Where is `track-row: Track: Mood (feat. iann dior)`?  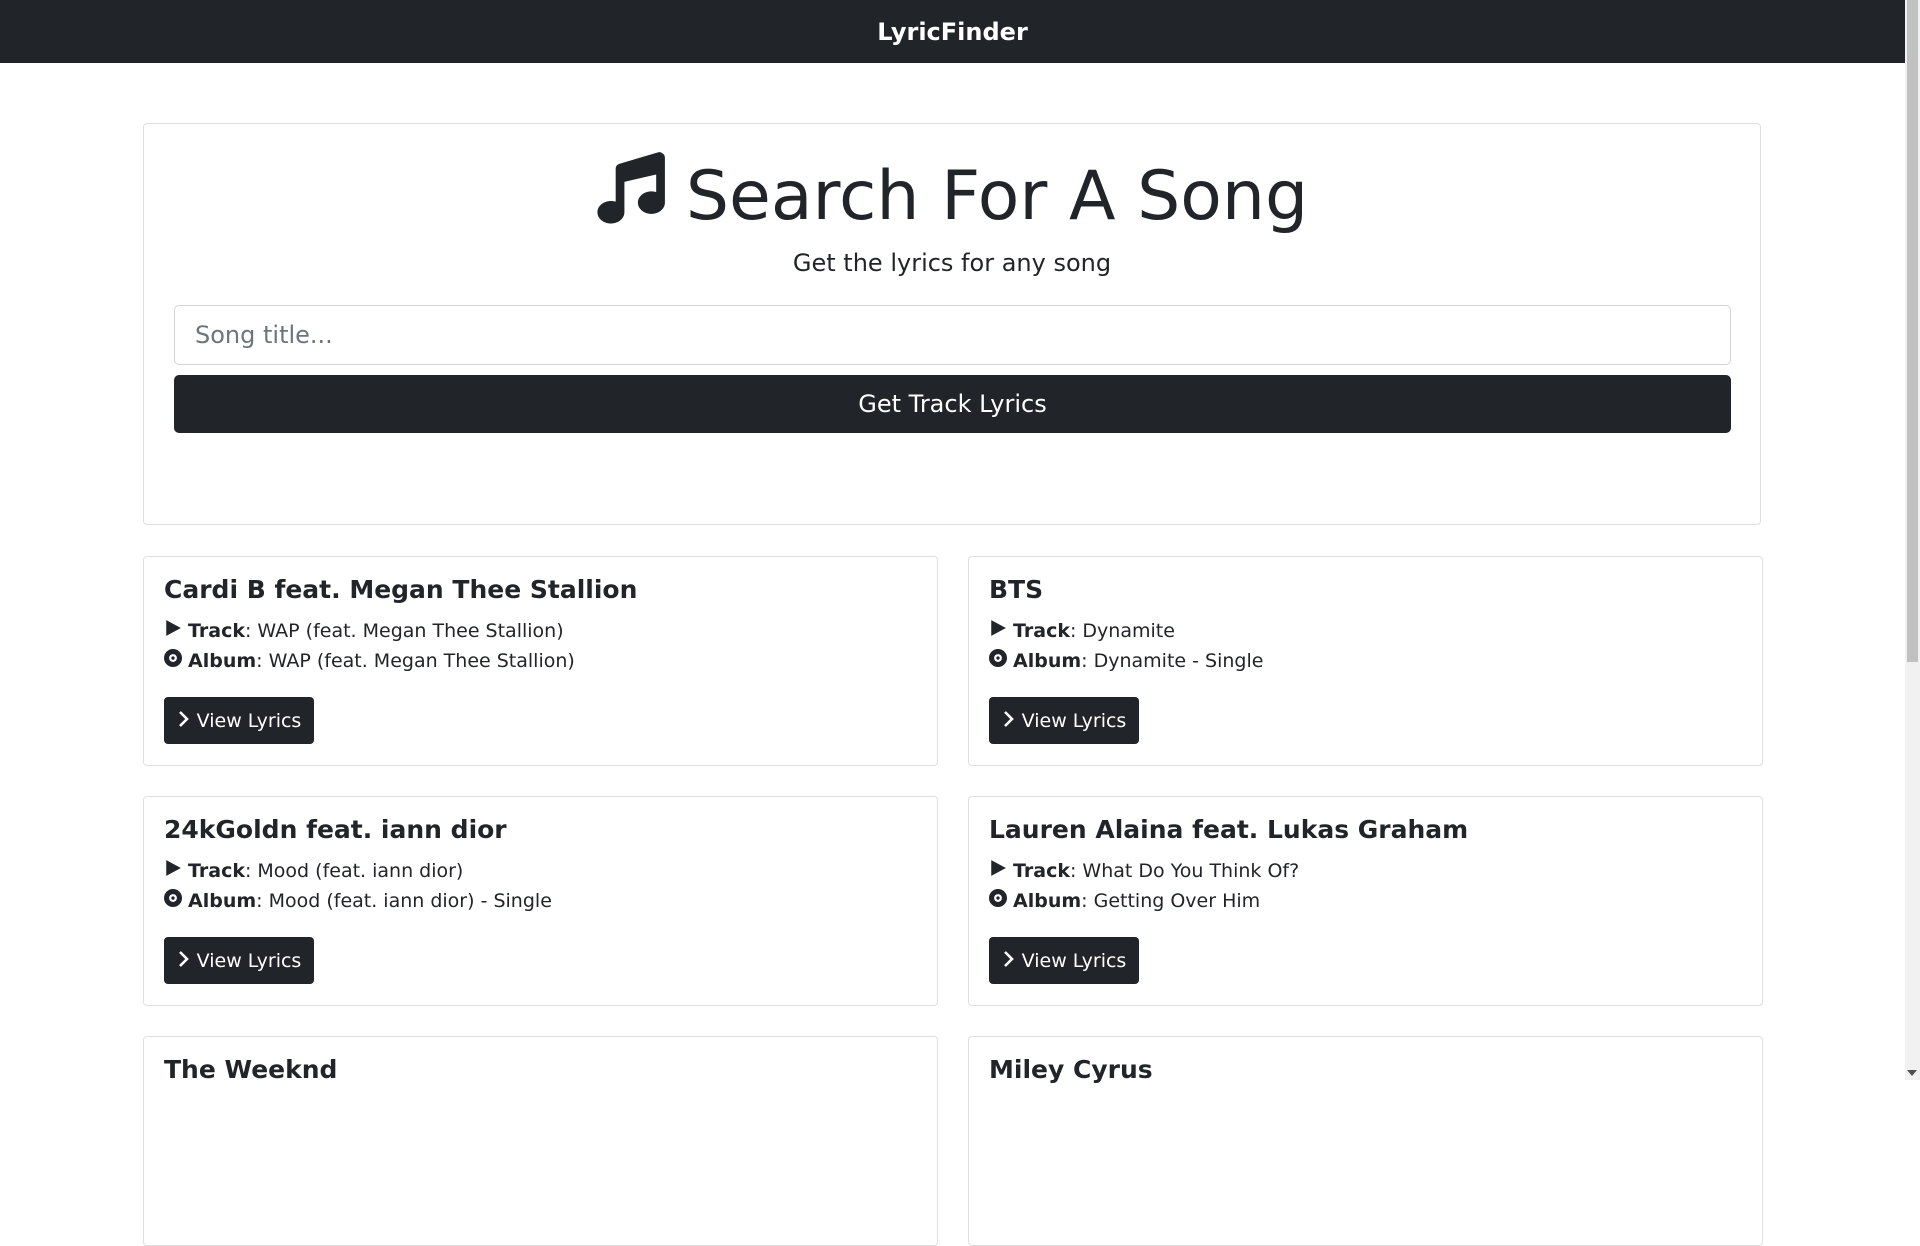
track-row: Track: Mood (feat. iann dior) is located at coordinates (313, 870).